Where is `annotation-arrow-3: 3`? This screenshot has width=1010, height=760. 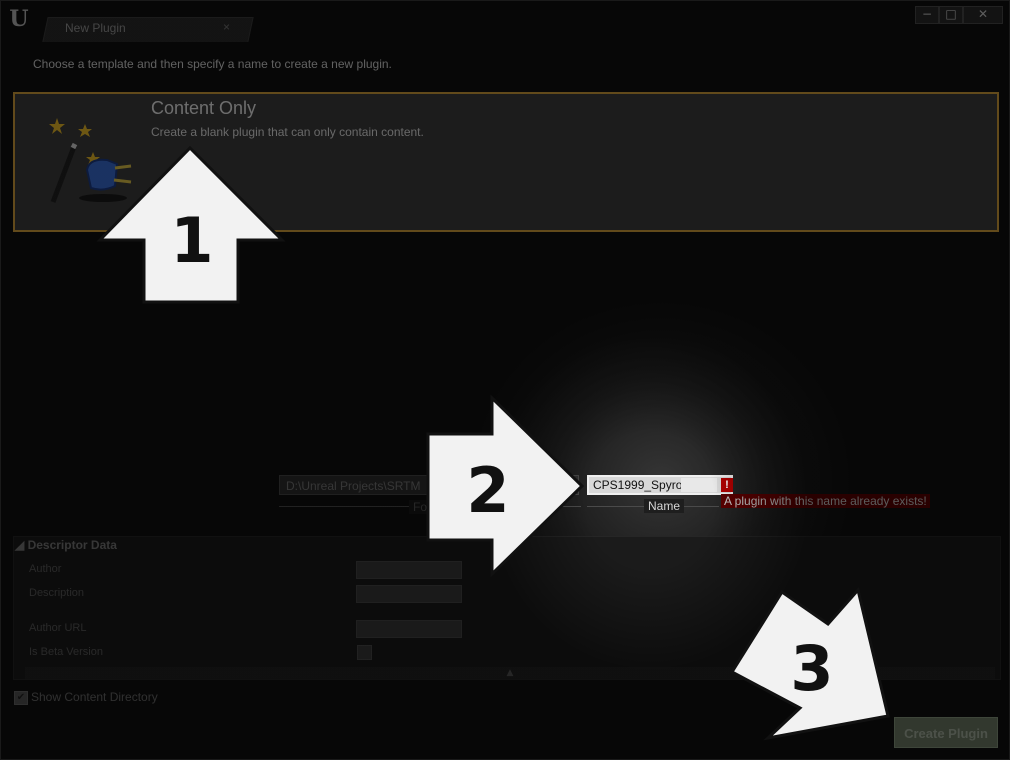 annotation-arrow-3: 3 is located at coordinates (809, 663).